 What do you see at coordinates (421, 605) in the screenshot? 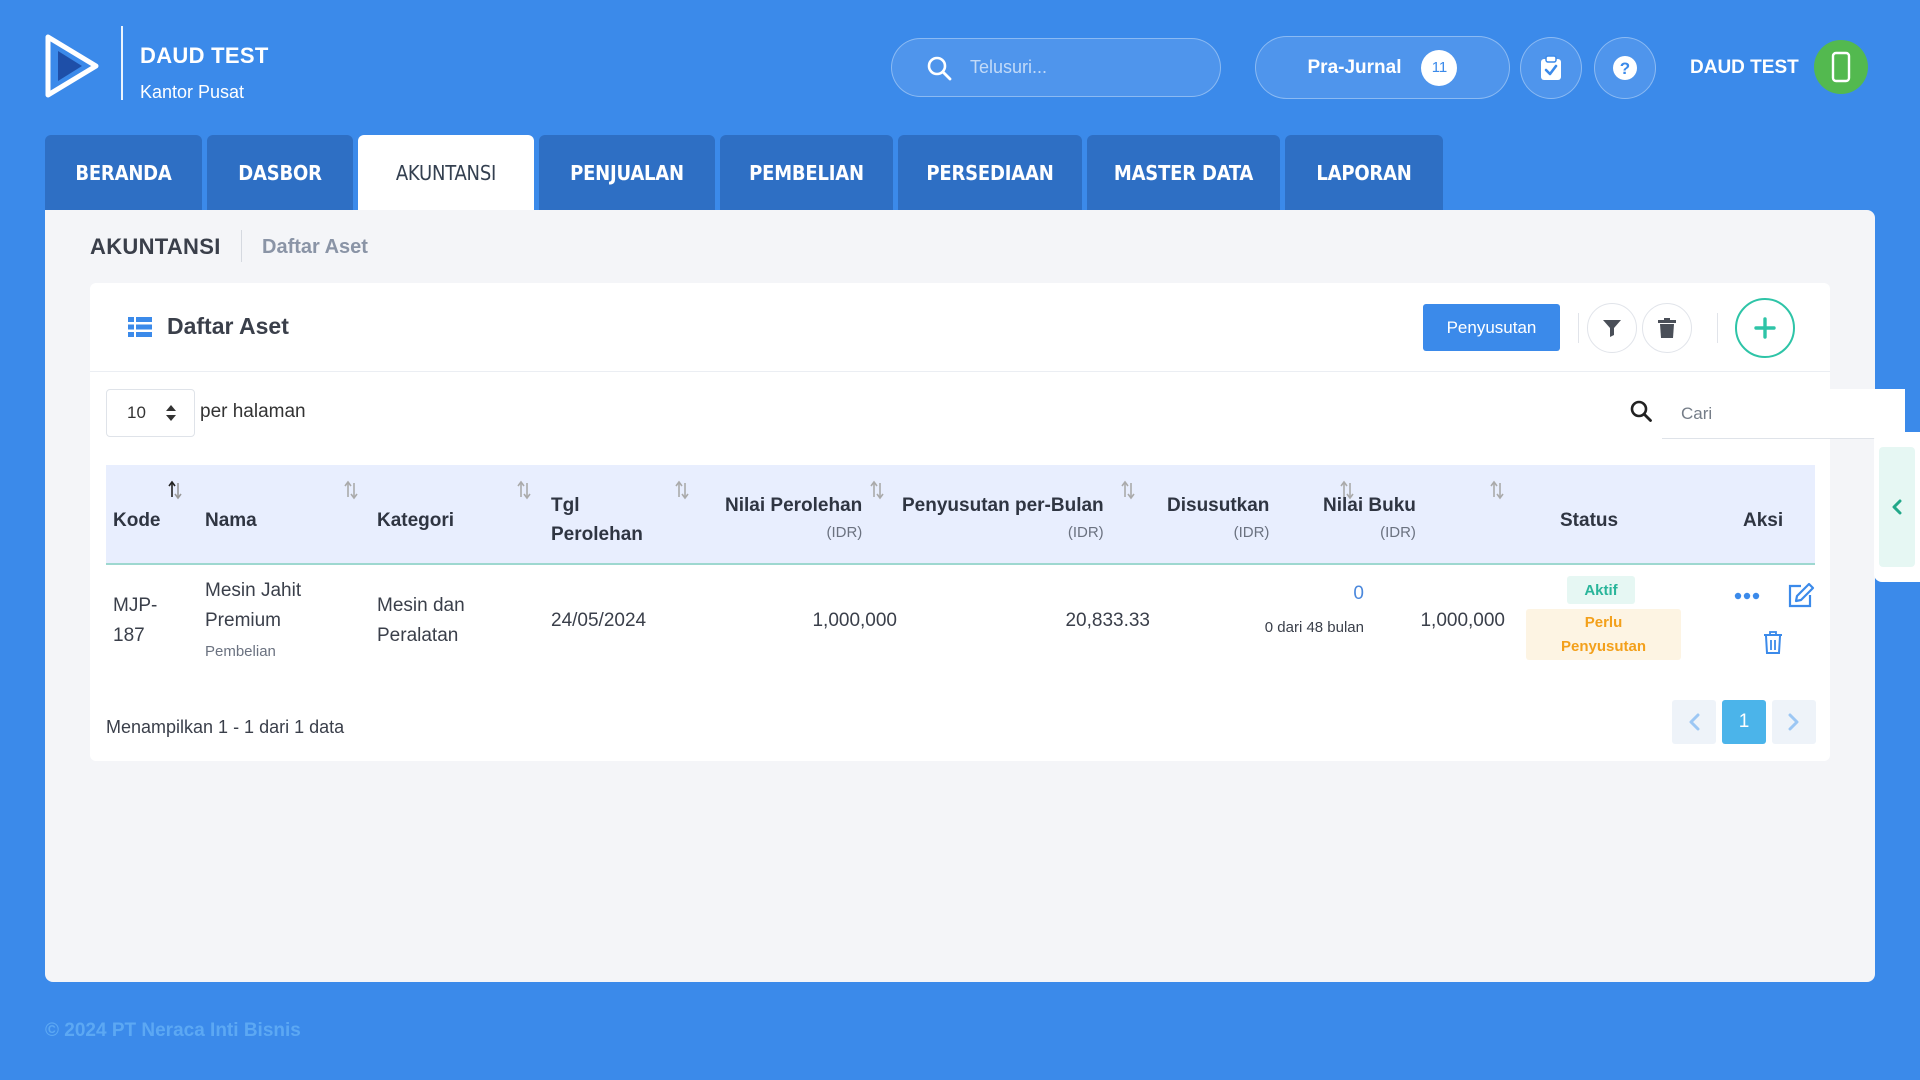
I see `kategori-line1: Mesin dan` at bounding box center [421, 605].